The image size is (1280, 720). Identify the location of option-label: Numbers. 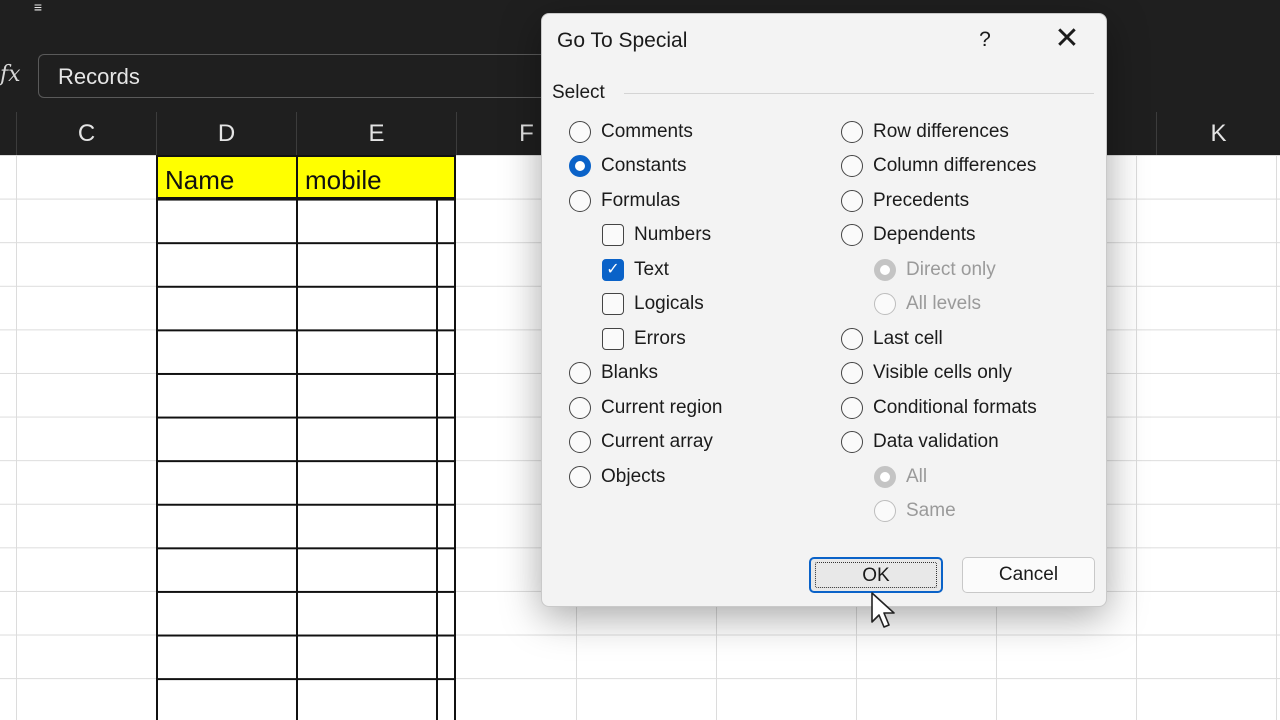
(673, 234).